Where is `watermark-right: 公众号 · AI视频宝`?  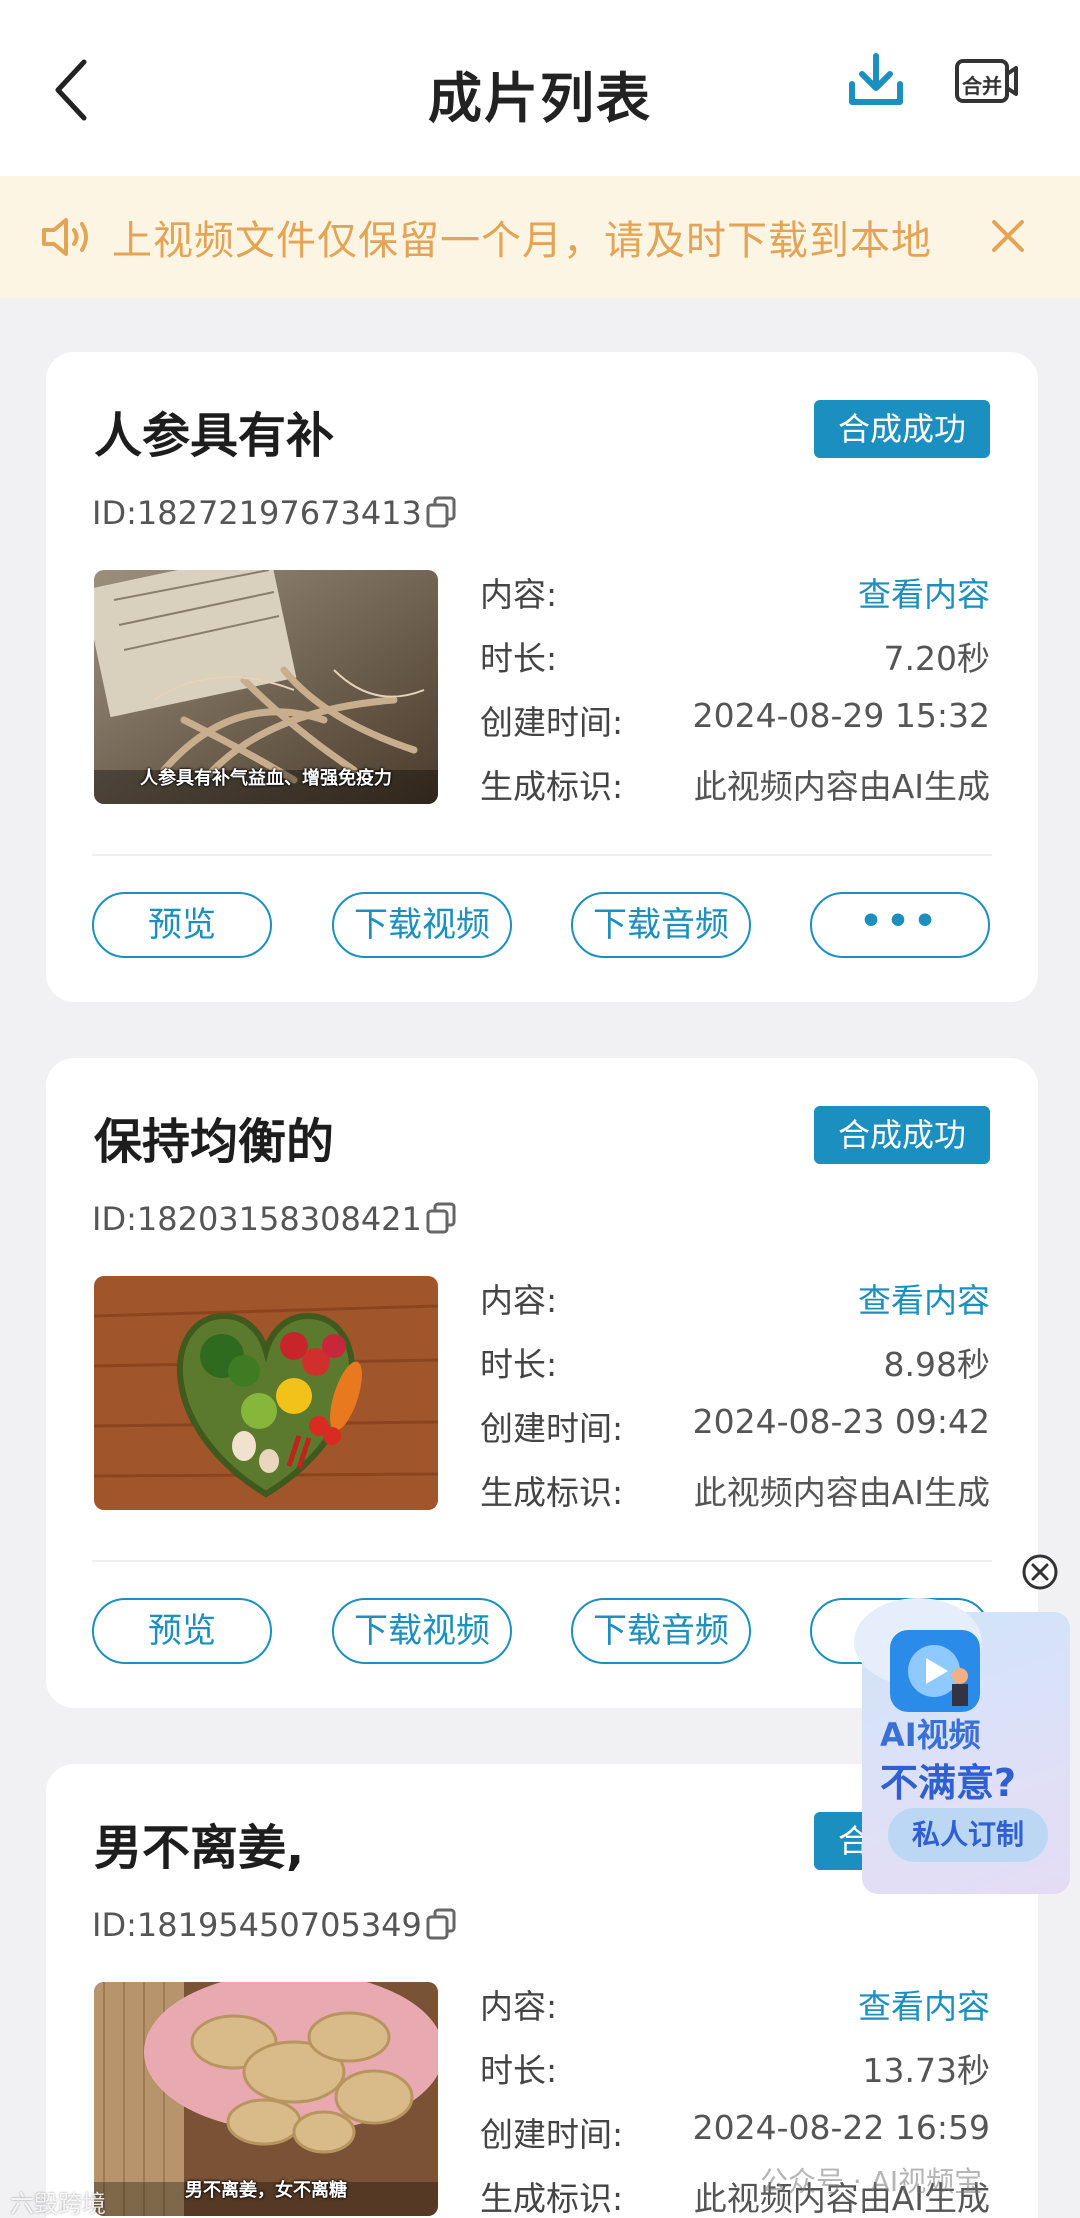 watermark-right: 公众号 · AI视频宝 is located at coordinates (871, 2181).